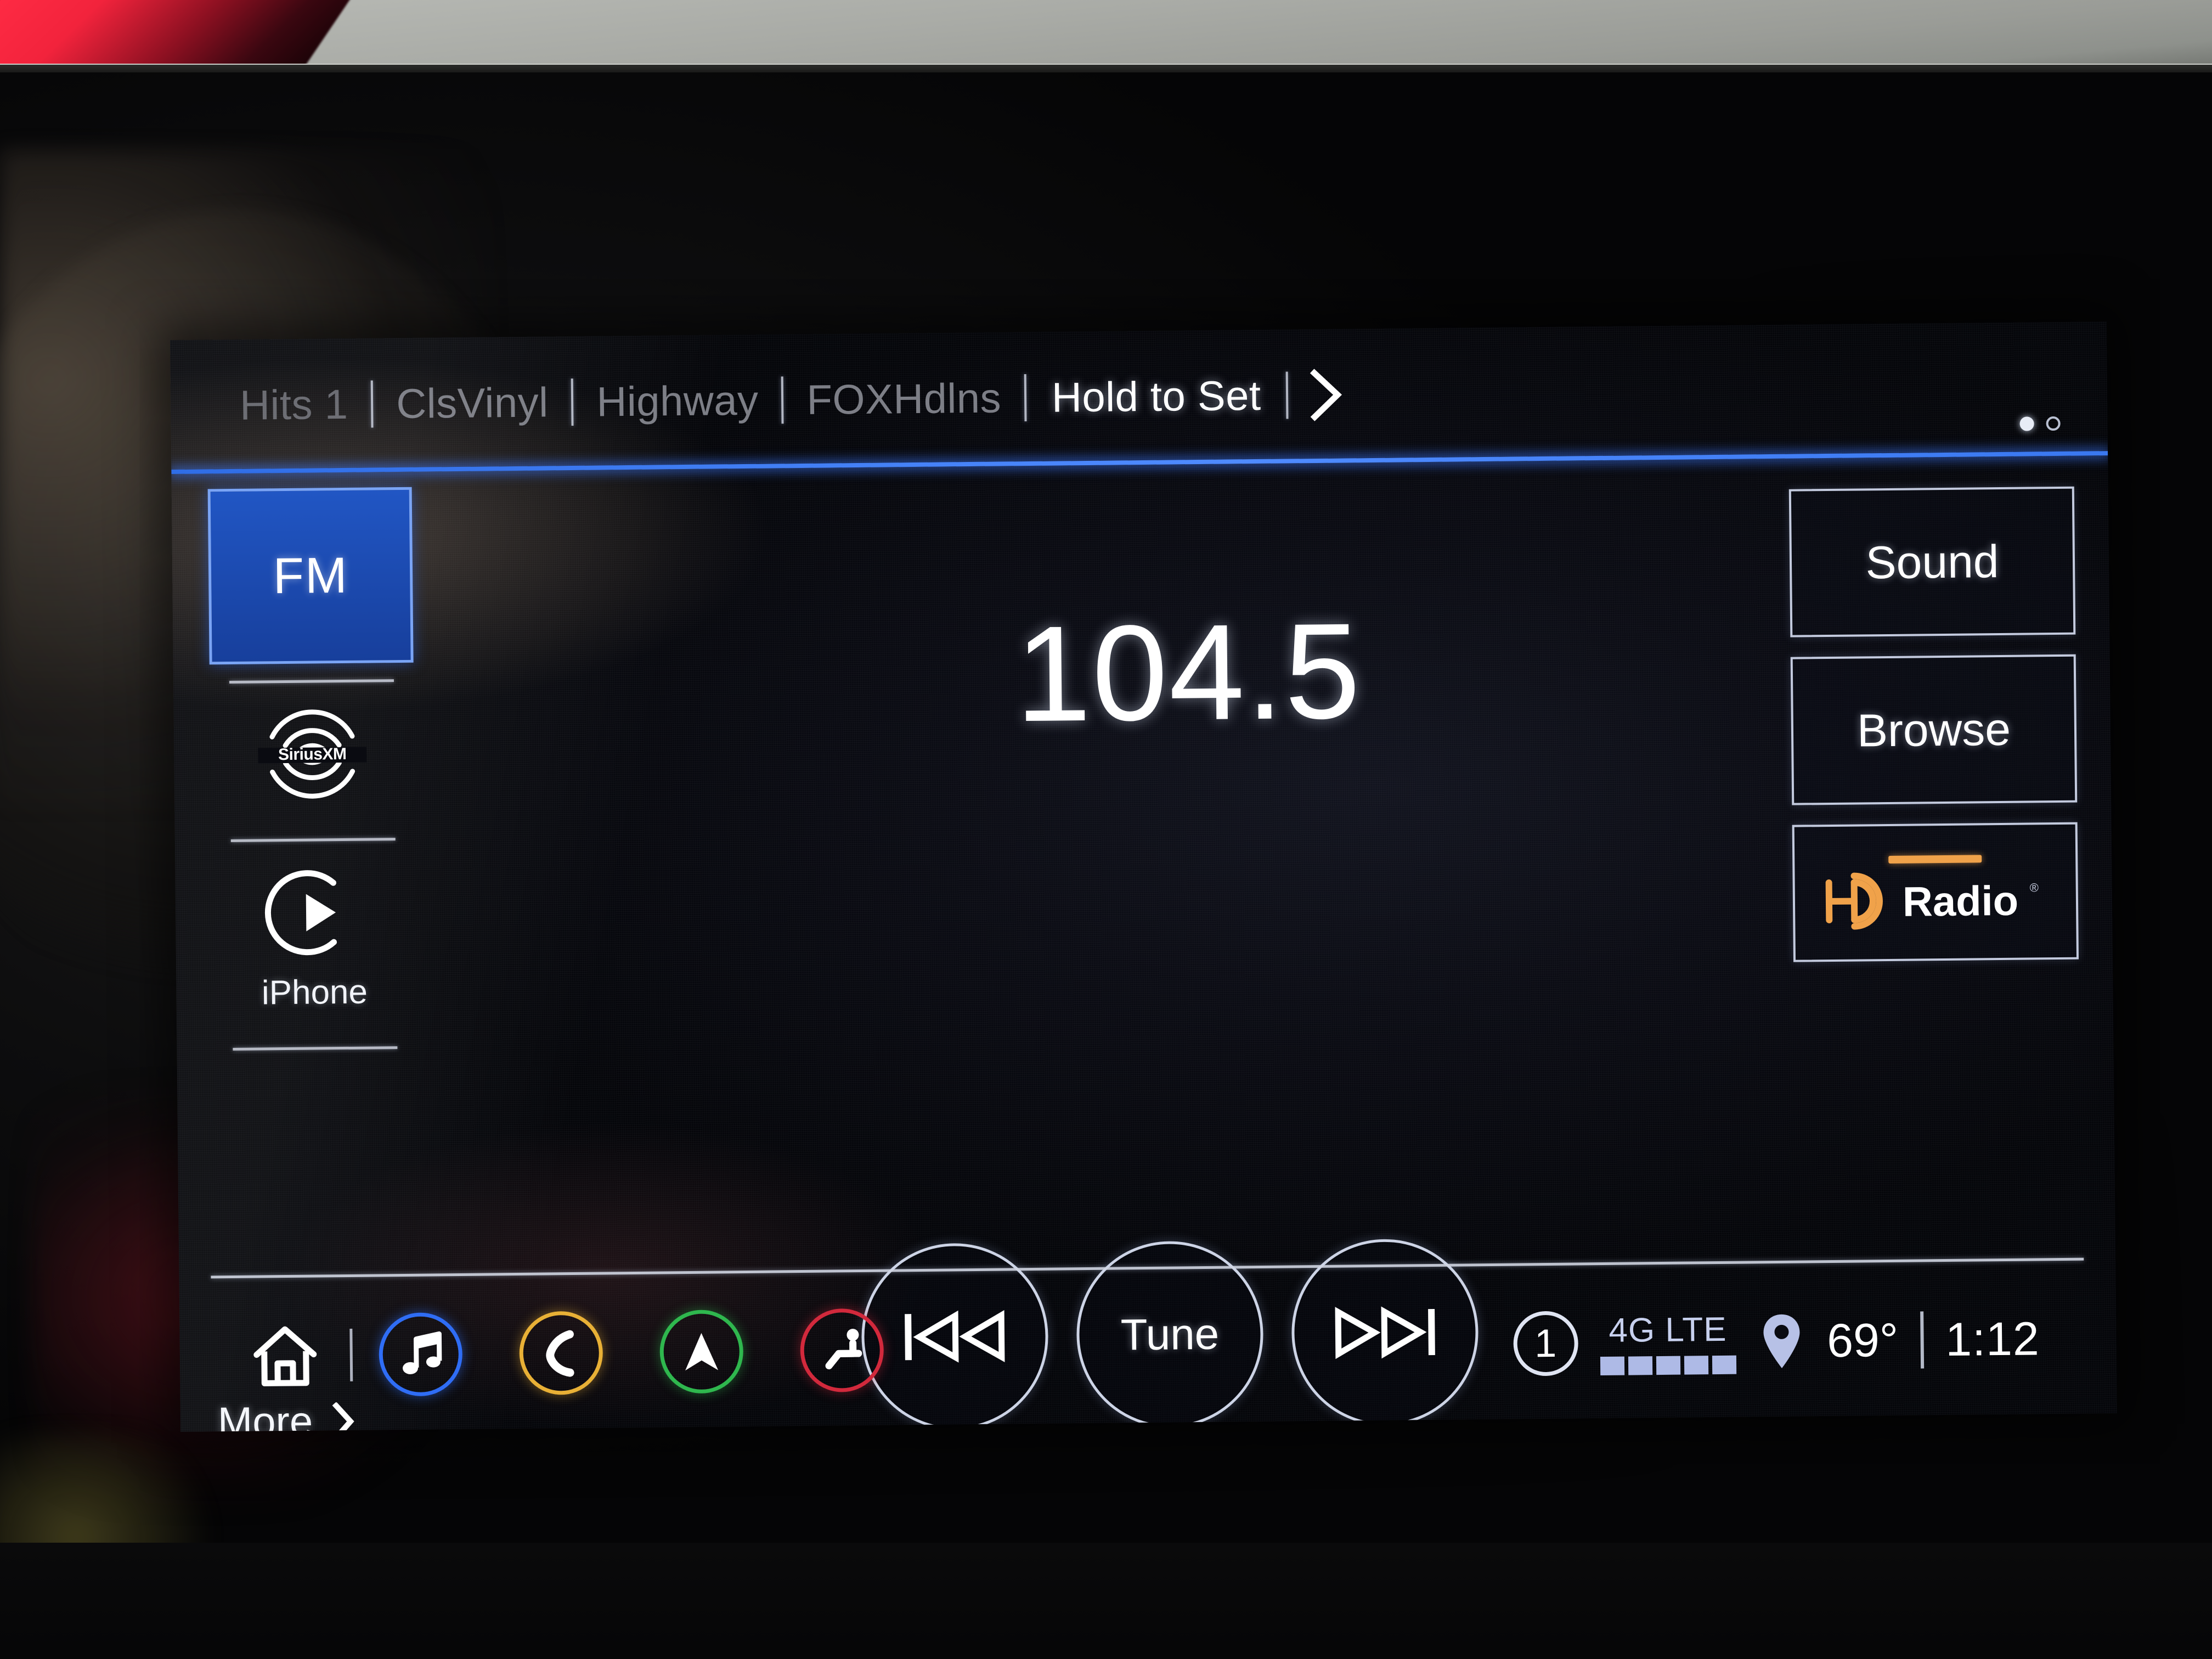 Image resolution: width=2212 pixels, height=1659 pixels. Describe the element at coordinates (1863, 1340) in the screenshot. I see `outside-temperature: 69°` at that location.